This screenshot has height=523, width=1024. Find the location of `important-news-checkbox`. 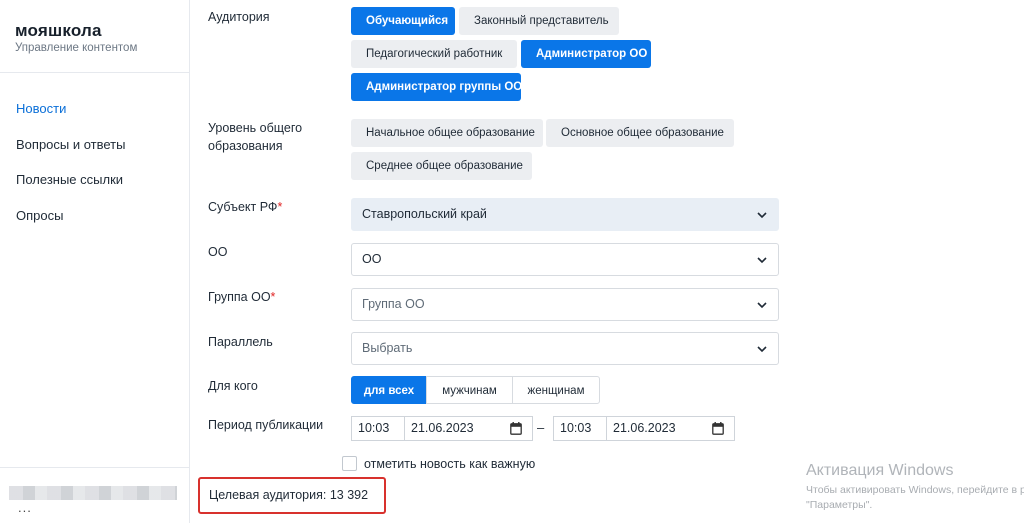

important-news-checkbox is located at coordinates (349, 463).